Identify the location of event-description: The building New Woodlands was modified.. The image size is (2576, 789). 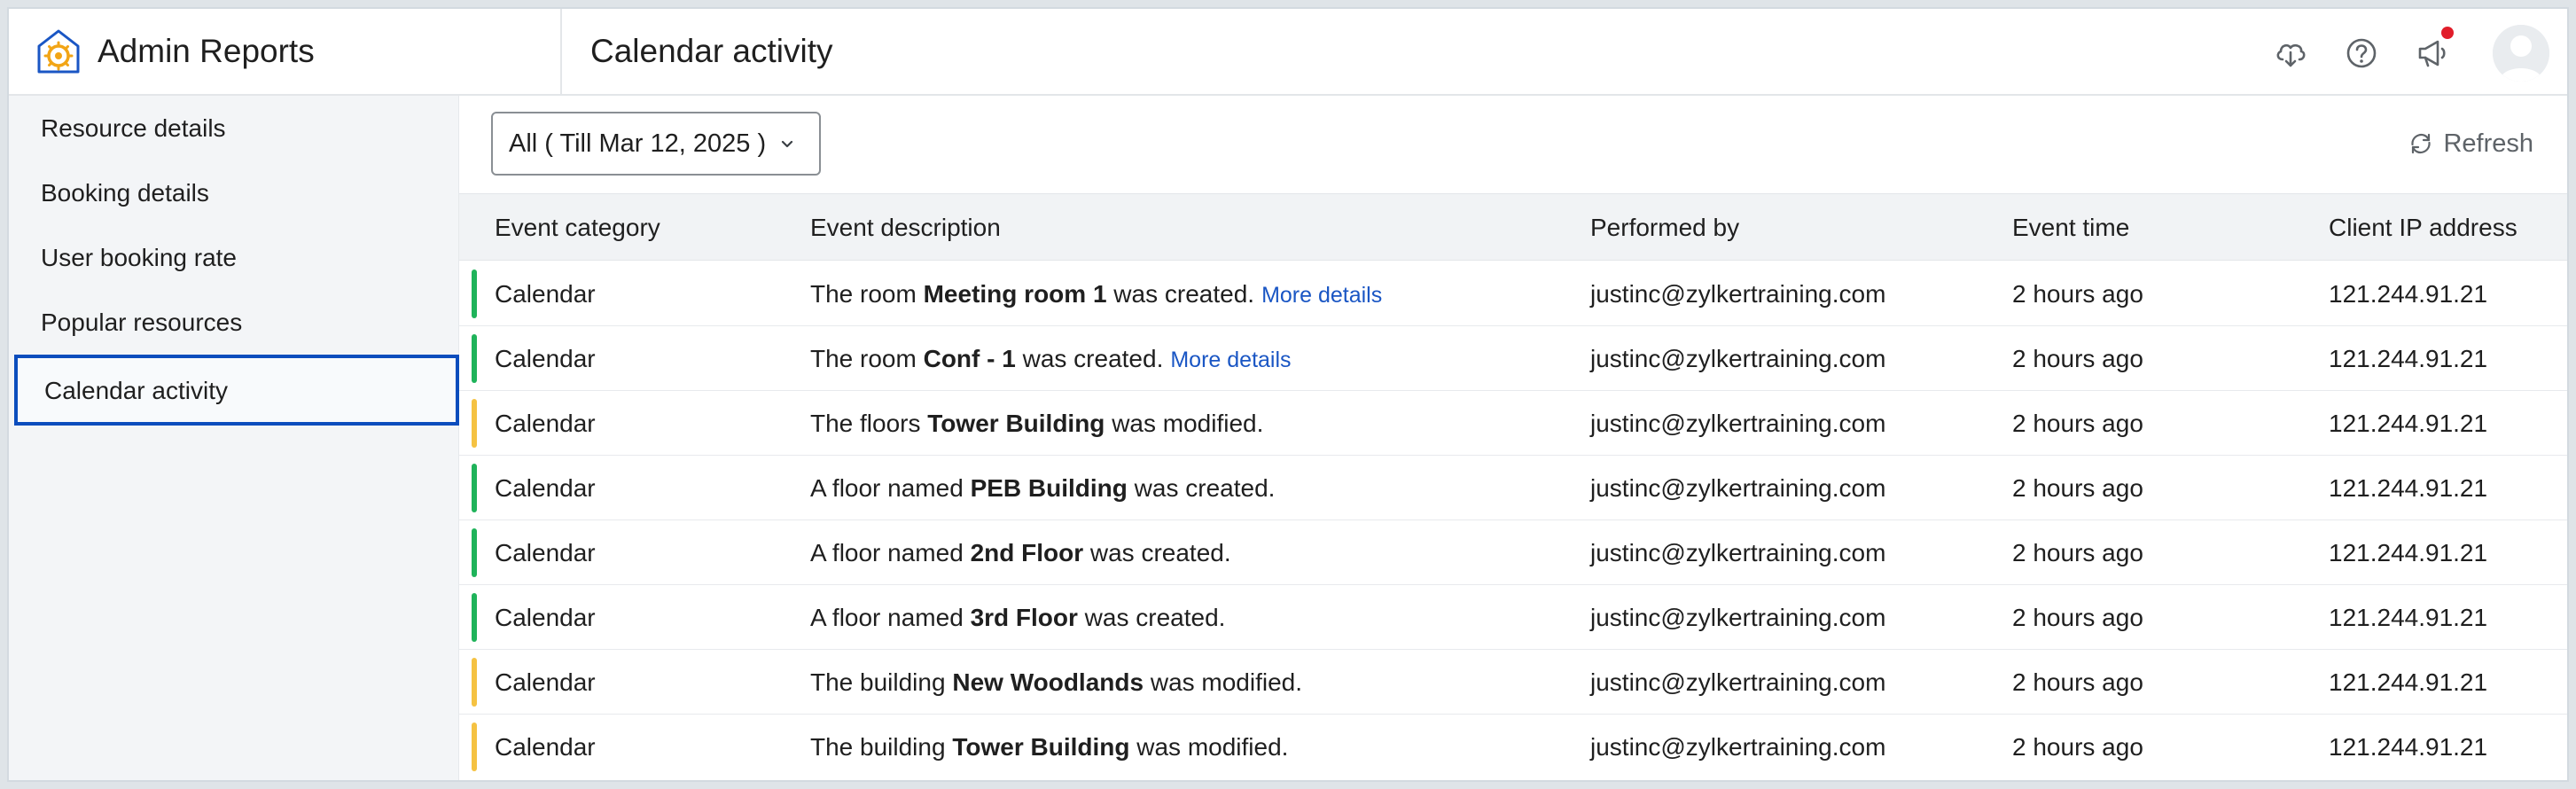
(1056, 682).